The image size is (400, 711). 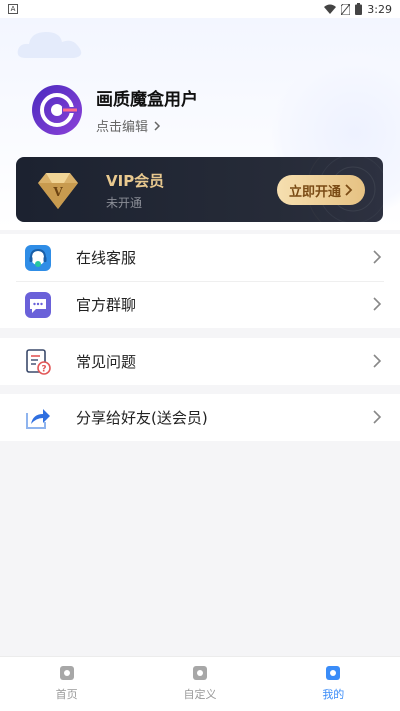 I want to click on tab-custom: 自定义, so click(x=199, y=684).